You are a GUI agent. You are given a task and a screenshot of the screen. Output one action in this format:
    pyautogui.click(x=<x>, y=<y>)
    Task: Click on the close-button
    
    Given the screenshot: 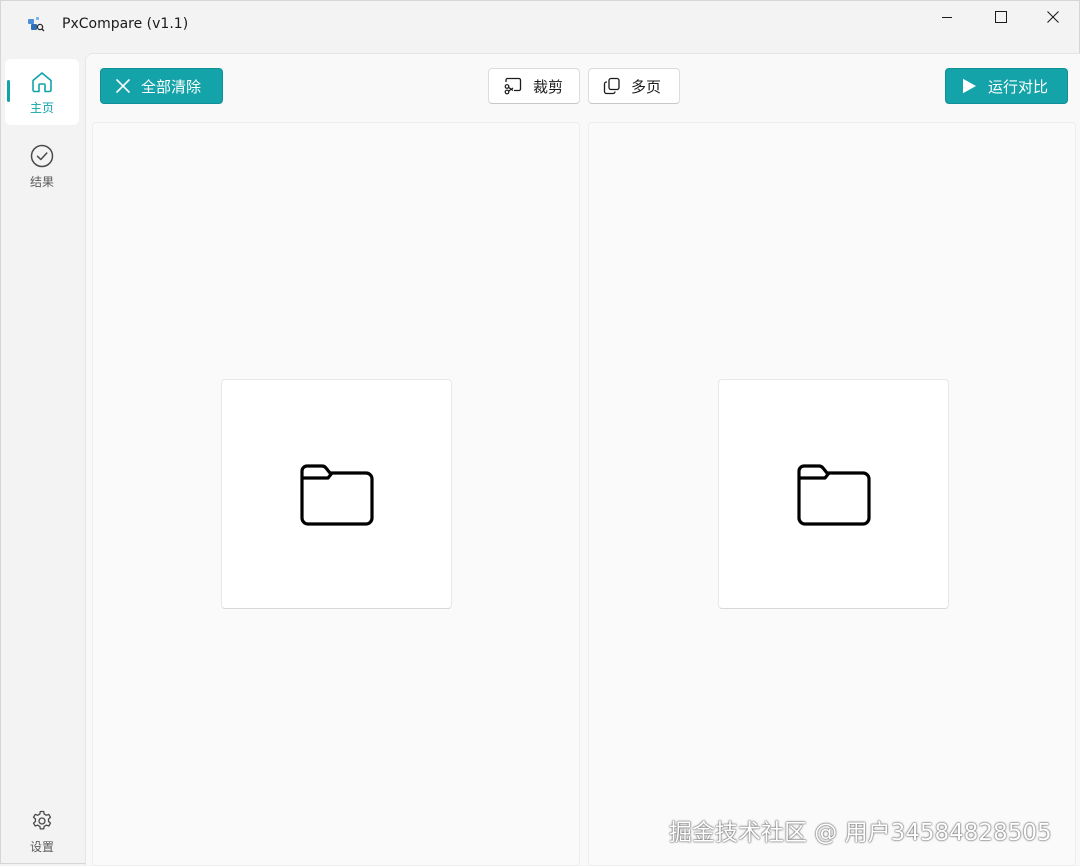 What is the action you would take?
    pyautogui.click(x=1053, y=17)
    